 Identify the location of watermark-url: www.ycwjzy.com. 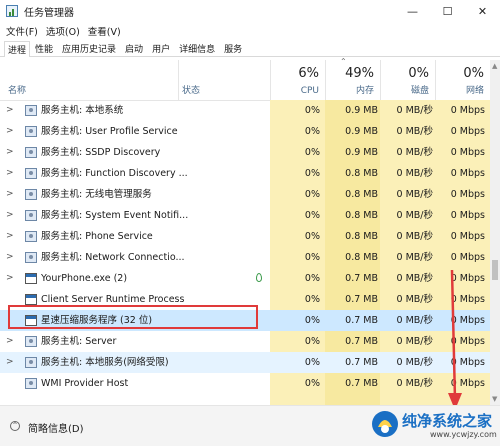
(463, 434).